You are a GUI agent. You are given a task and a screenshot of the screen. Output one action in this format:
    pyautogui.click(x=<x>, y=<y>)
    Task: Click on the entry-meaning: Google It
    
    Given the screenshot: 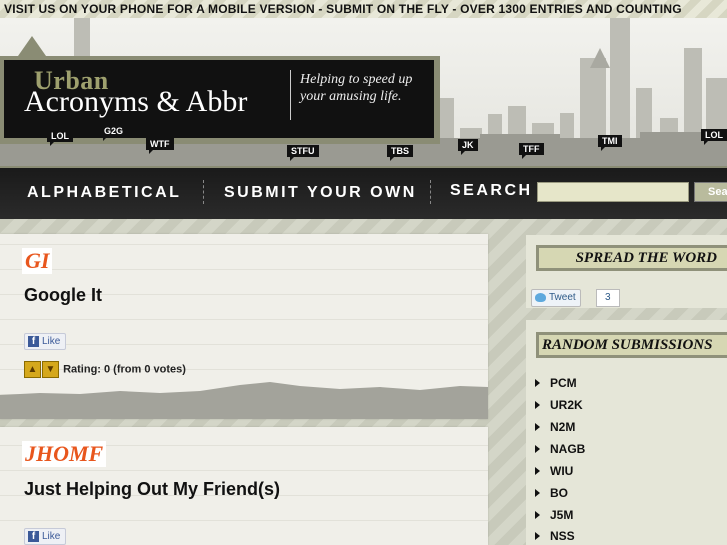 What is the action you would take?
    pyautogui.click(x=63, y=295)
    